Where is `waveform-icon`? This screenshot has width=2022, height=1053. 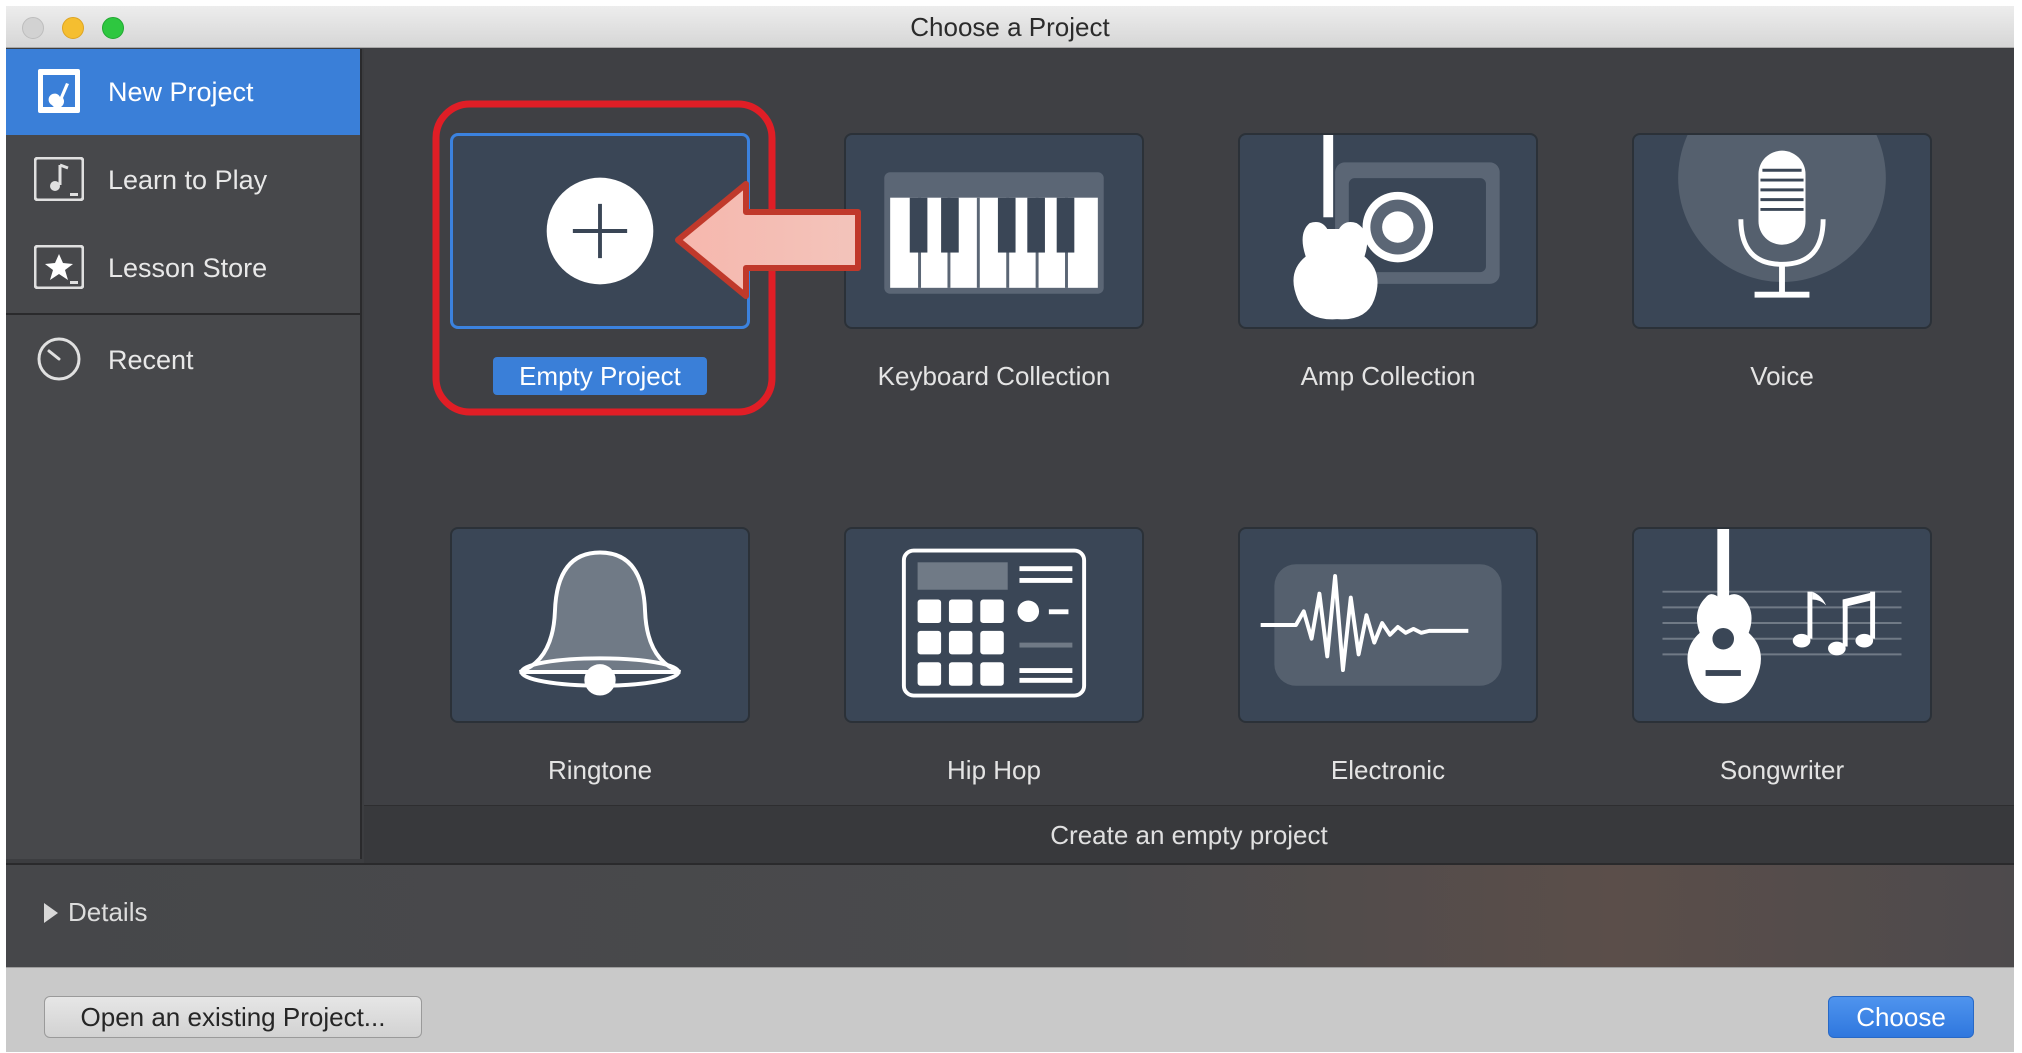 waveform-icon is located at coordinates (1381, 625).